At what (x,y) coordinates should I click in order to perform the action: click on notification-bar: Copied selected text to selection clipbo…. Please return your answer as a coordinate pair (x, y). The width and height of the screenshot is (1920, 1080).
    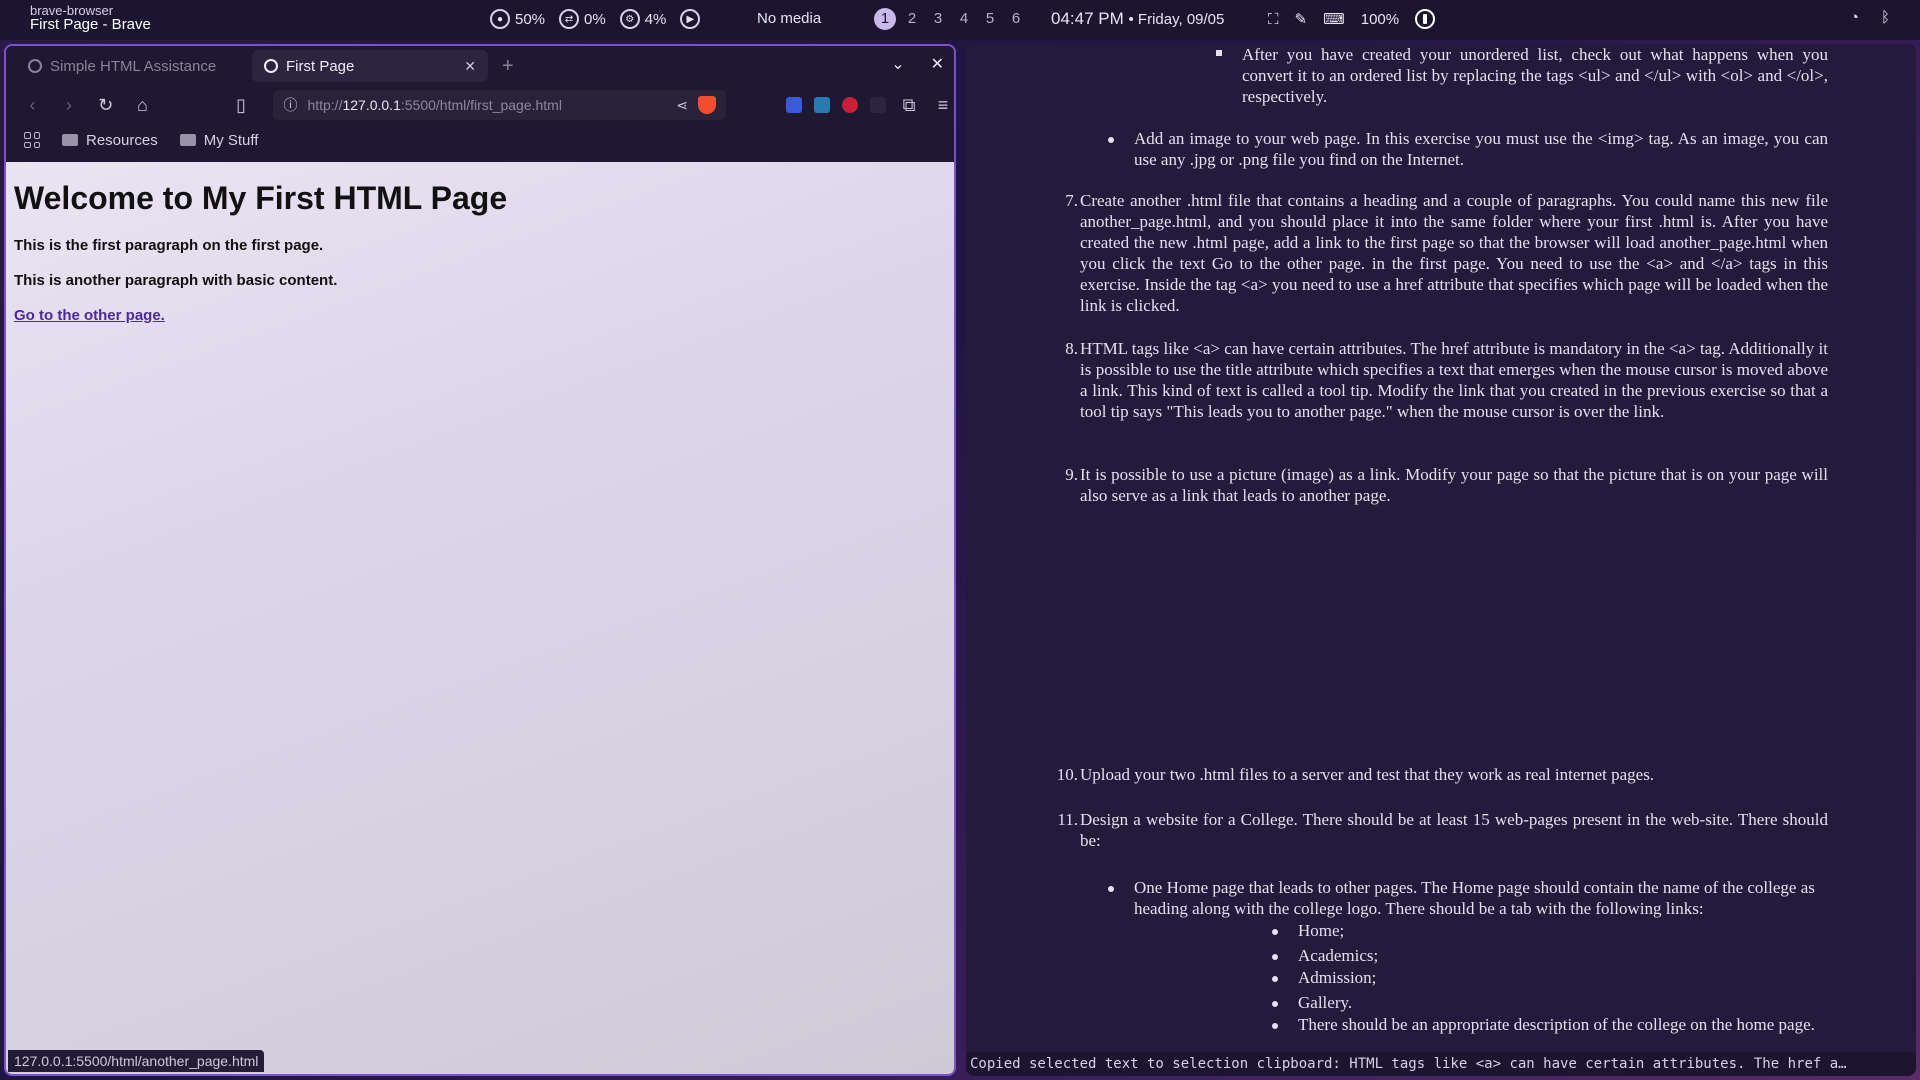
    Looking at the image, I should click on (1441, 1064).